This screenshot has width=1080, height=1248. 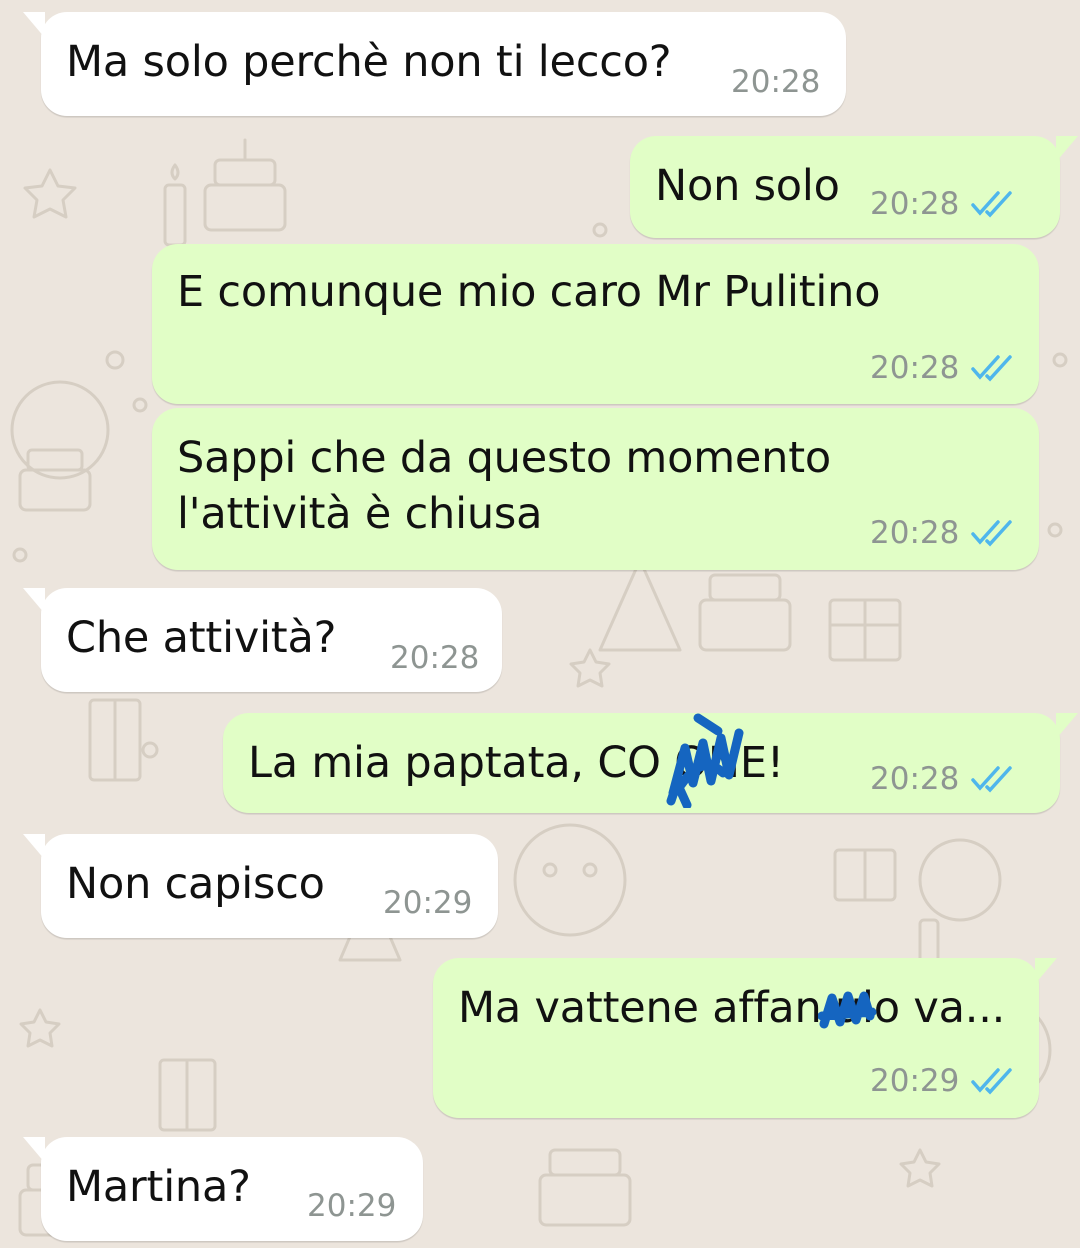 What do you see at coordinates (747, 186) in the screenshot?
I see `message-text: Non solo` at bounding box center [747, 186].